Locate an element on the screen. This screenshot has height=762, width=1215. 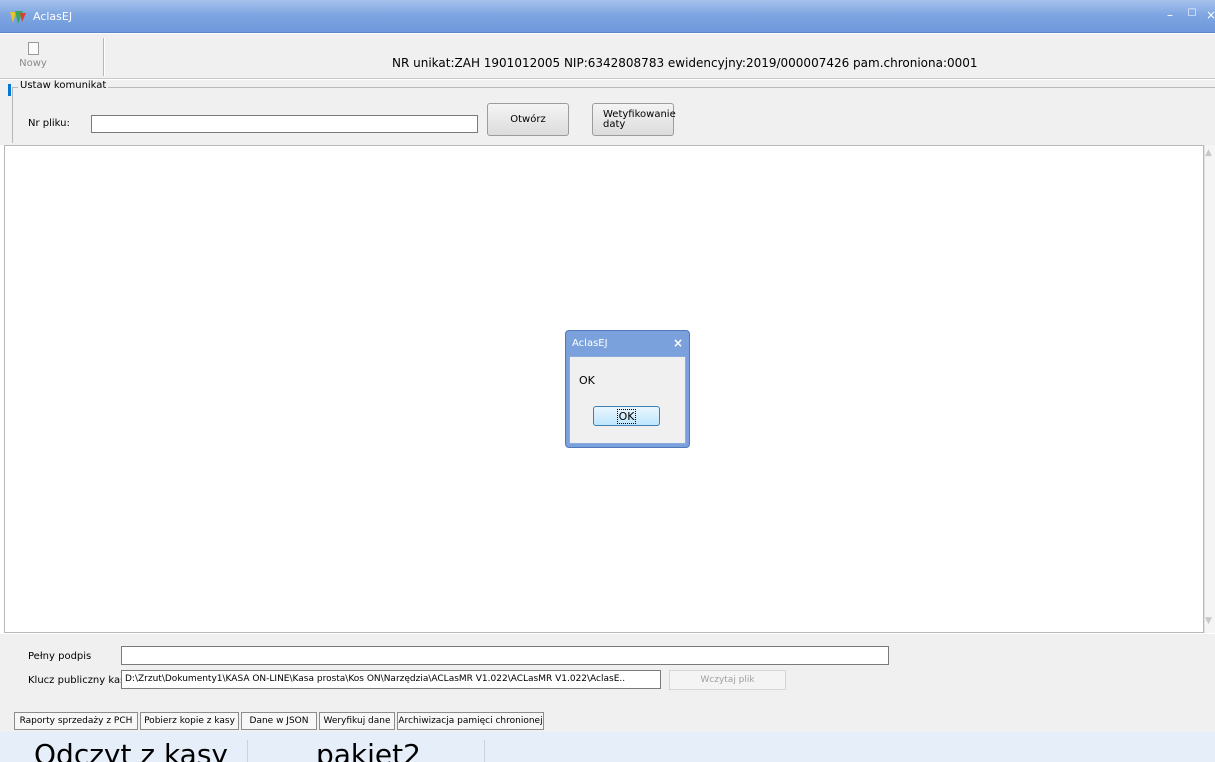
full-signature-input is located at coordinates (505, 655).